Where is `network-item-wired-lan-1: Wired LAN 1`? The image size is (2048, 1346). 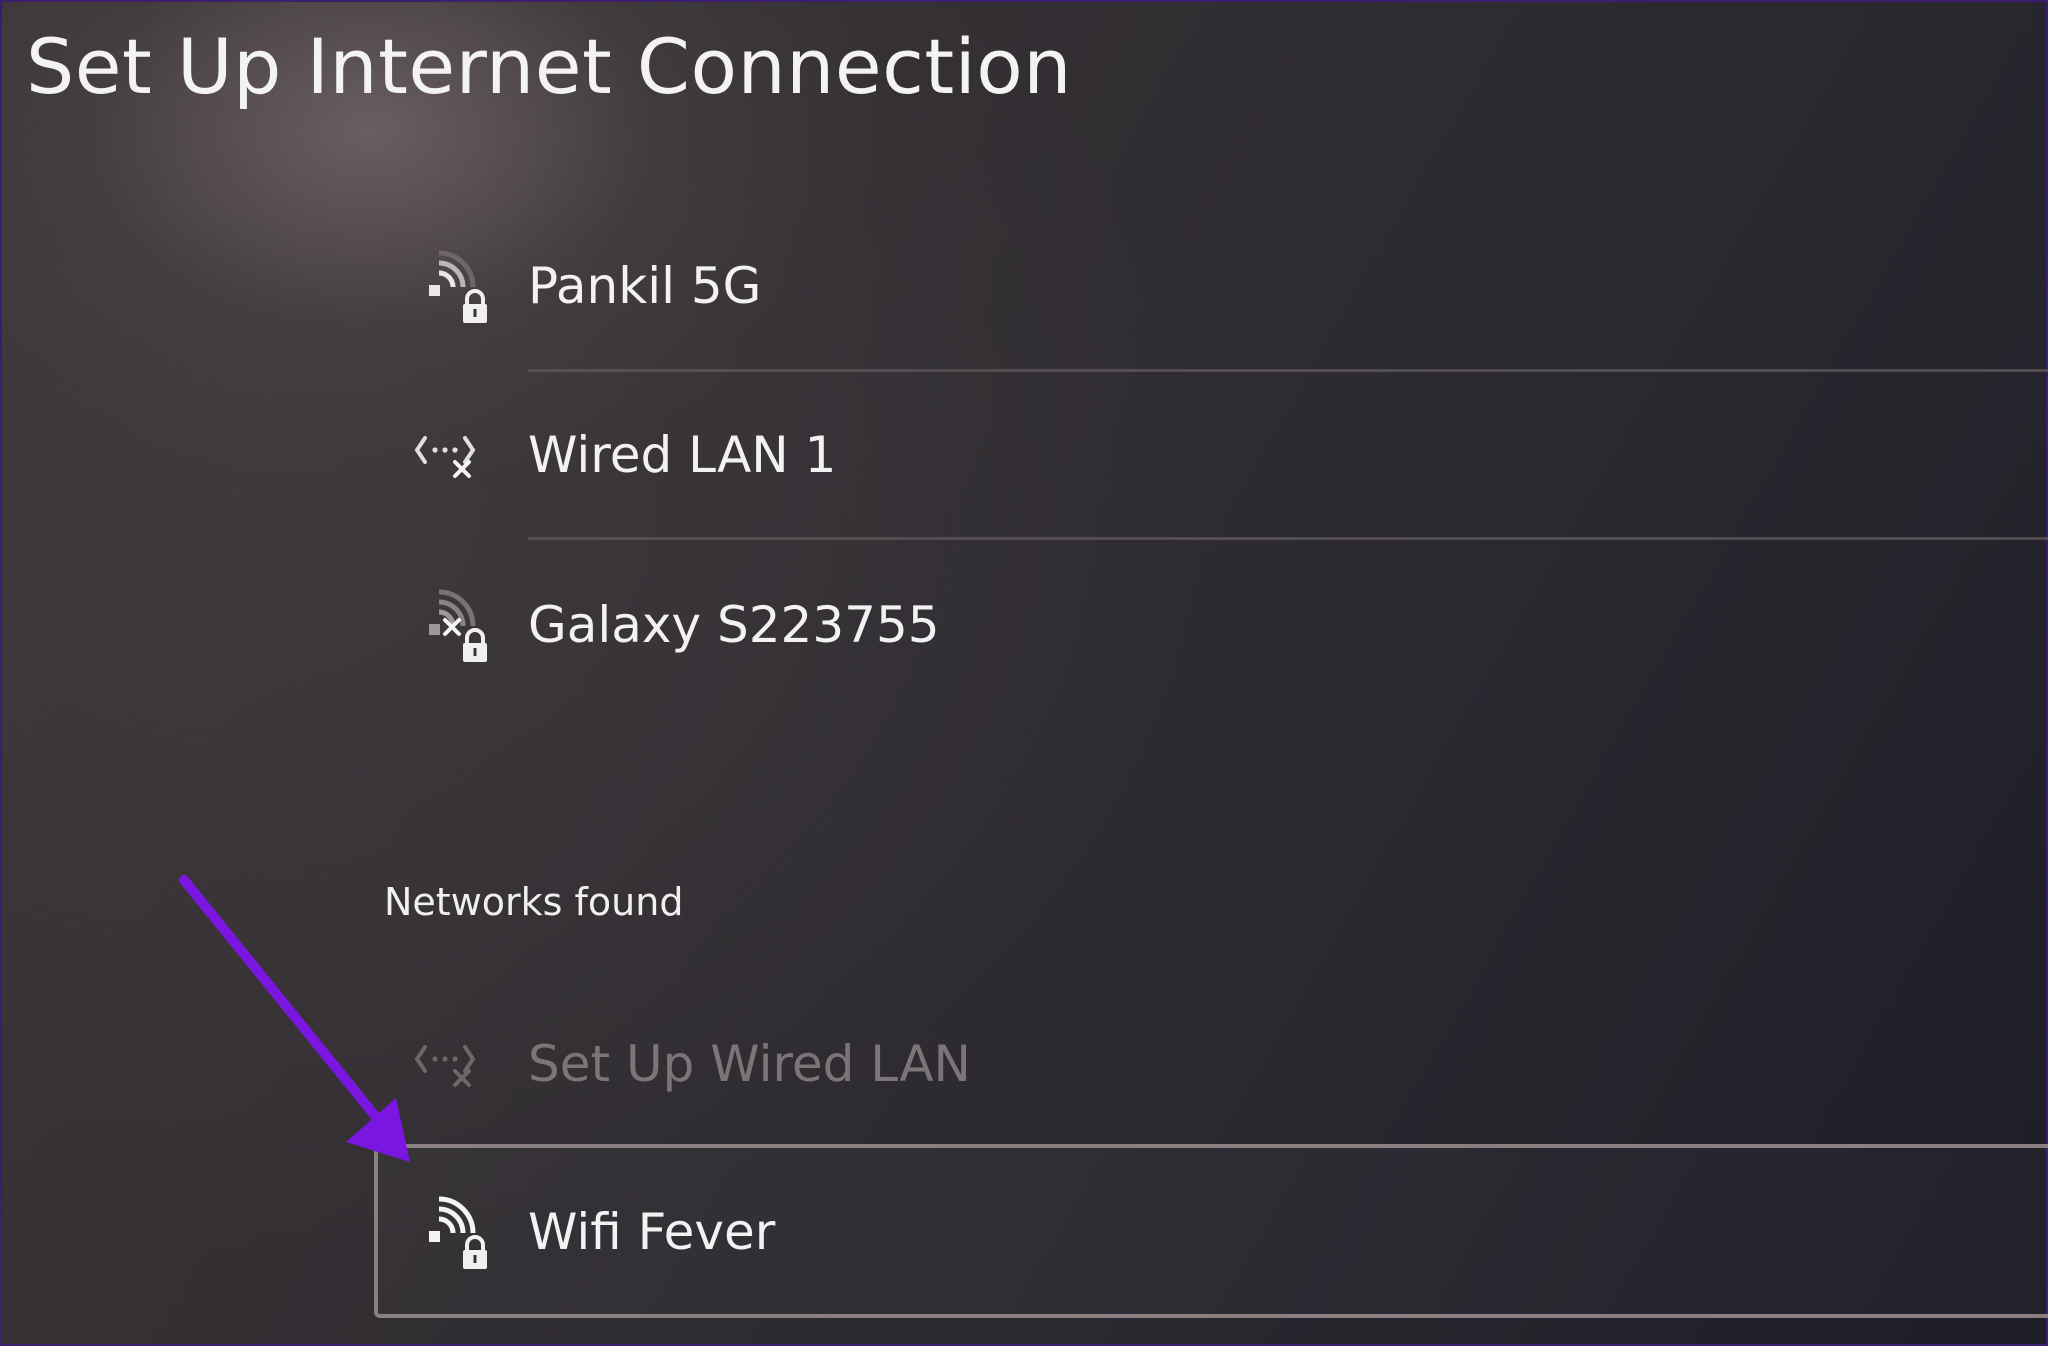 network-item-wired-lan-1: Wired LAN 1 is located at coordinates (1226, 455).